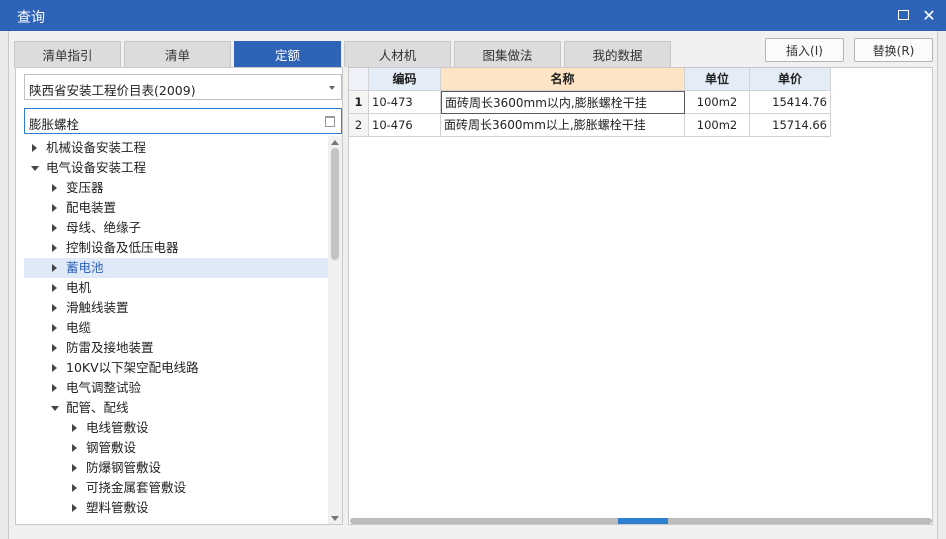 This screenshot has width=946, height=539. I want to click on tree-node: 电气设备安装工程, so click(176, 168).